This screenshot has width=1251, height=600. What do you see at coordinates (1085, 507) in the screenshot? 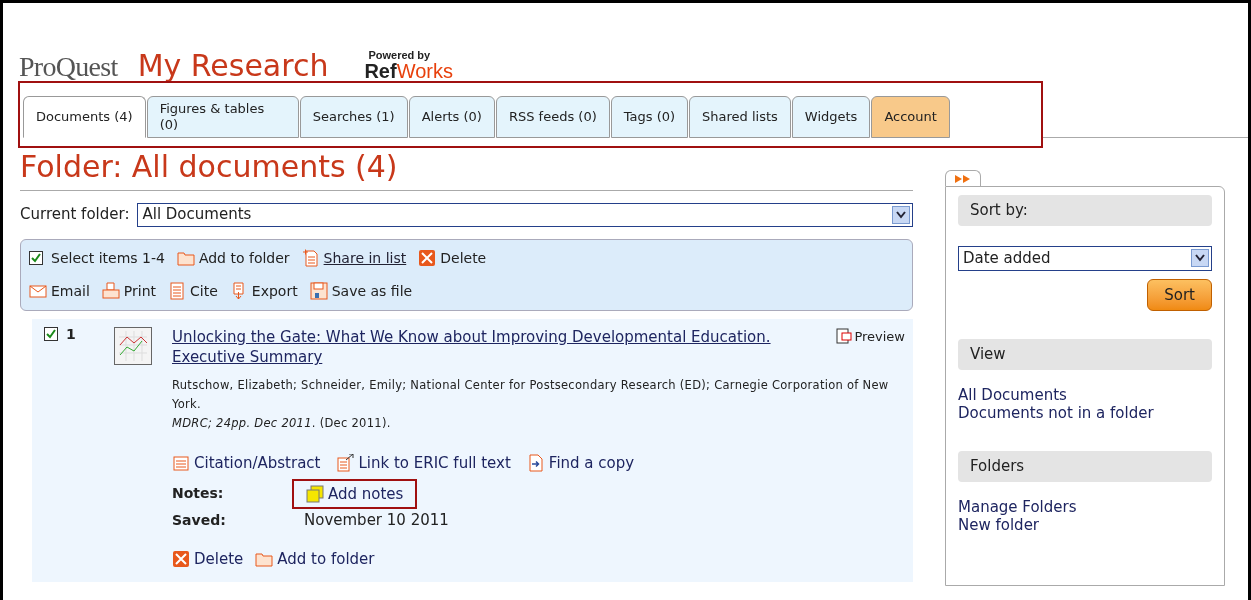
I see `sidebar-link: Manage Folders` at bounding box center [1085, 507].